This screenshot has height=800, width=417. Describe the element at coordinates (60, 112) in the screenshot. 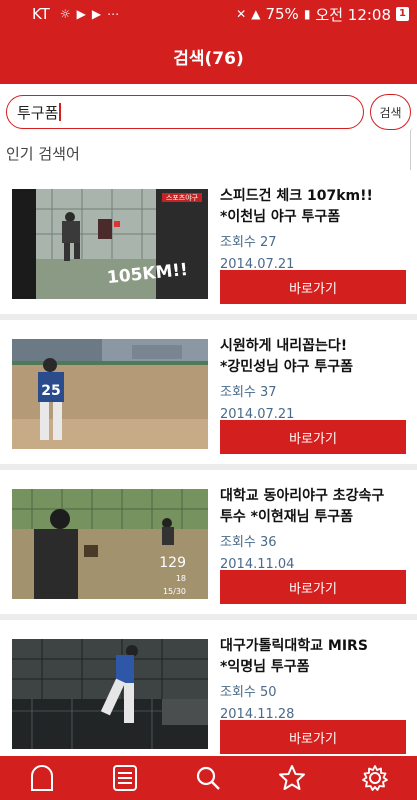

I see `text-caret` at that location.